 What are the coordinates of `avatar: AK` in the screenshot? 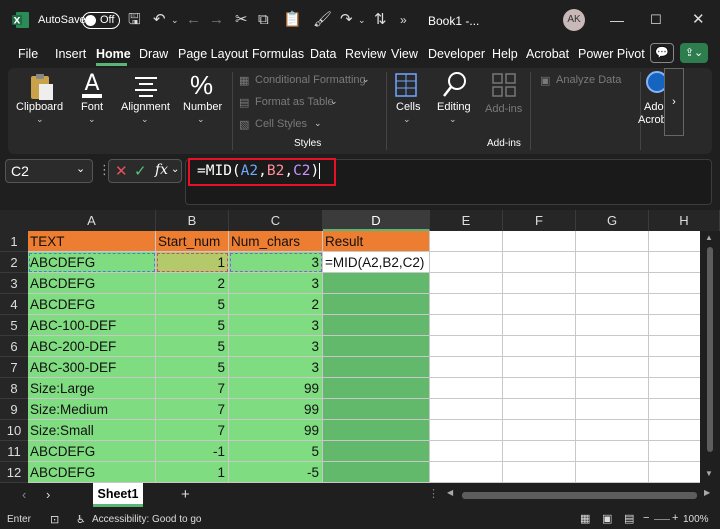 It's located at (574, 20).